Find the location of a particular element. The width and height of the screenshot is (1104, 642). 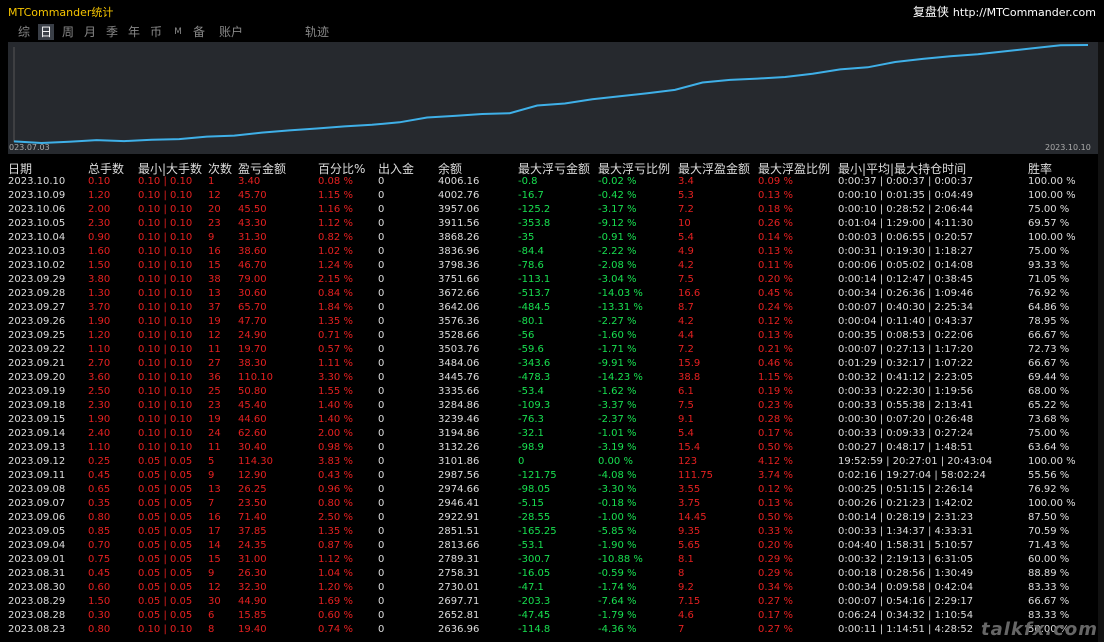

cell-count: 11 is located at coordinates (214, 349).